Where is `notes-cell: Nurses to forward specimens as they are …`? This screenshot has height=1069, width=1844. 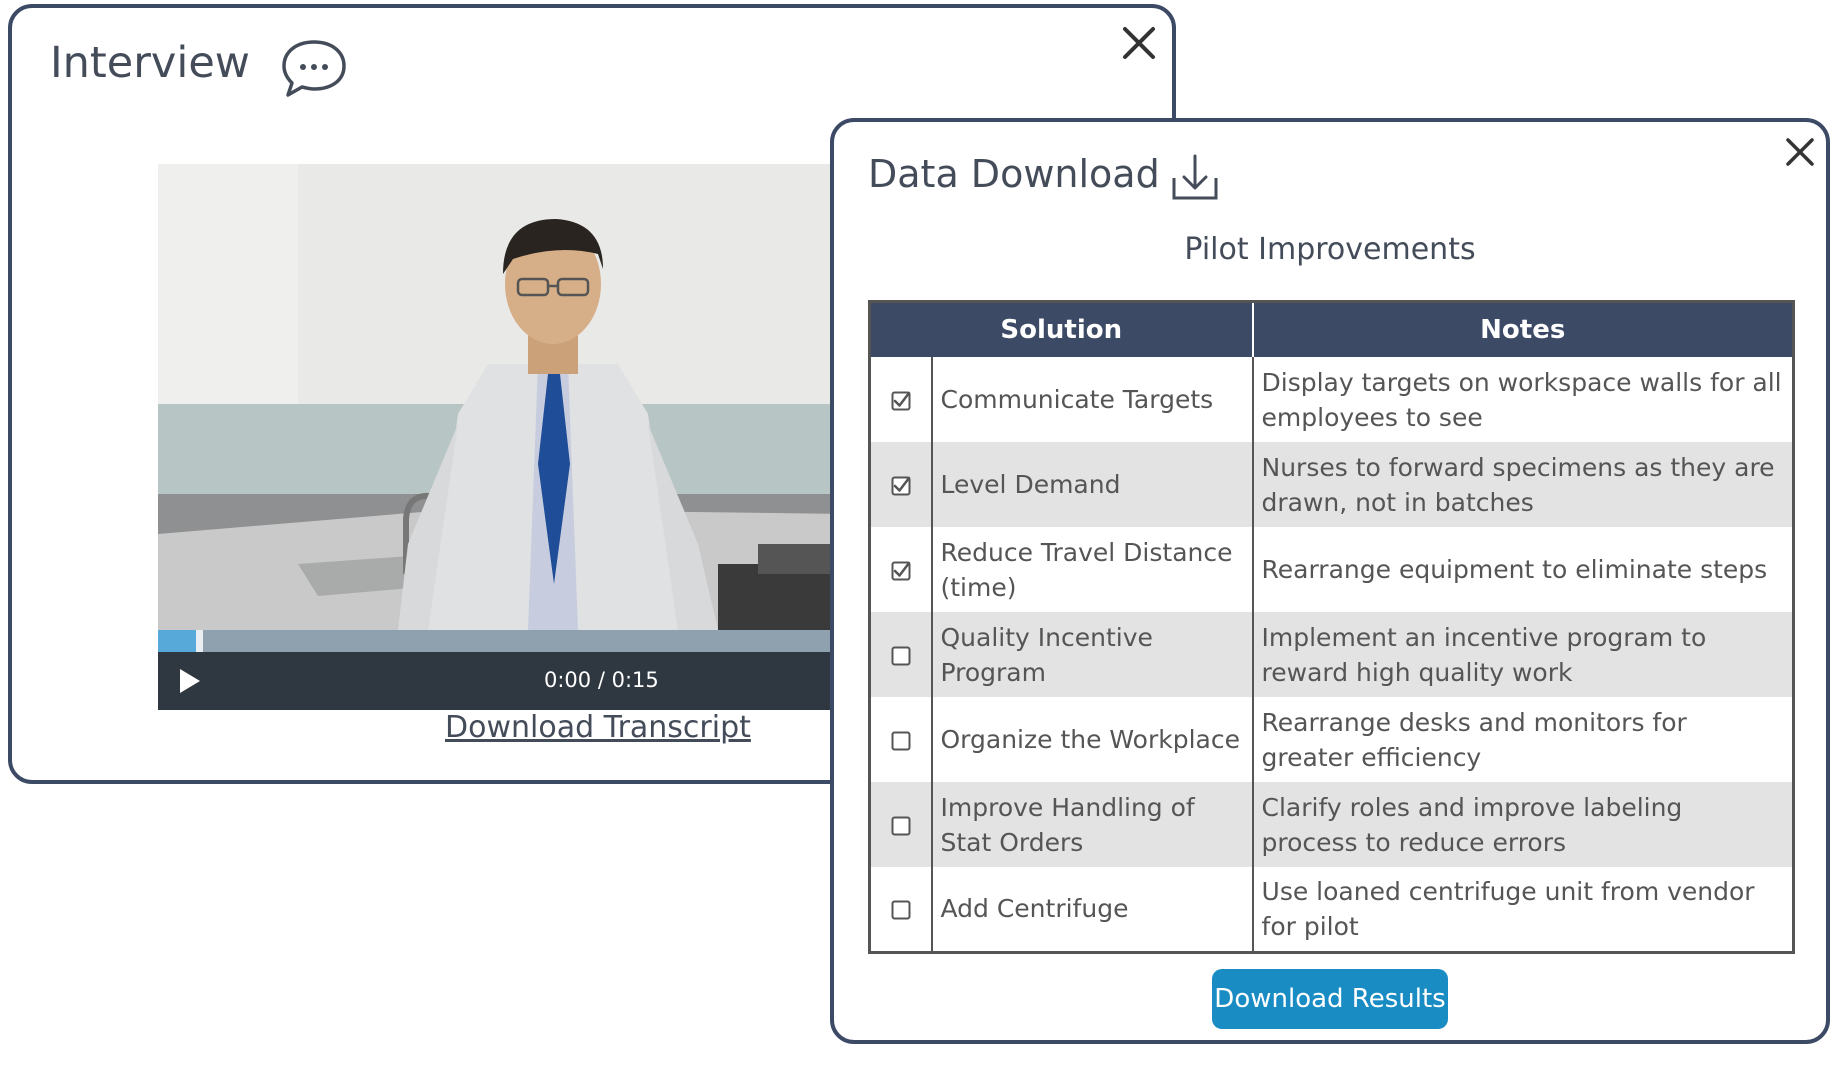 notes-cell: Nurses to forward specimens as they are … is located at coordinates (1522, 484).